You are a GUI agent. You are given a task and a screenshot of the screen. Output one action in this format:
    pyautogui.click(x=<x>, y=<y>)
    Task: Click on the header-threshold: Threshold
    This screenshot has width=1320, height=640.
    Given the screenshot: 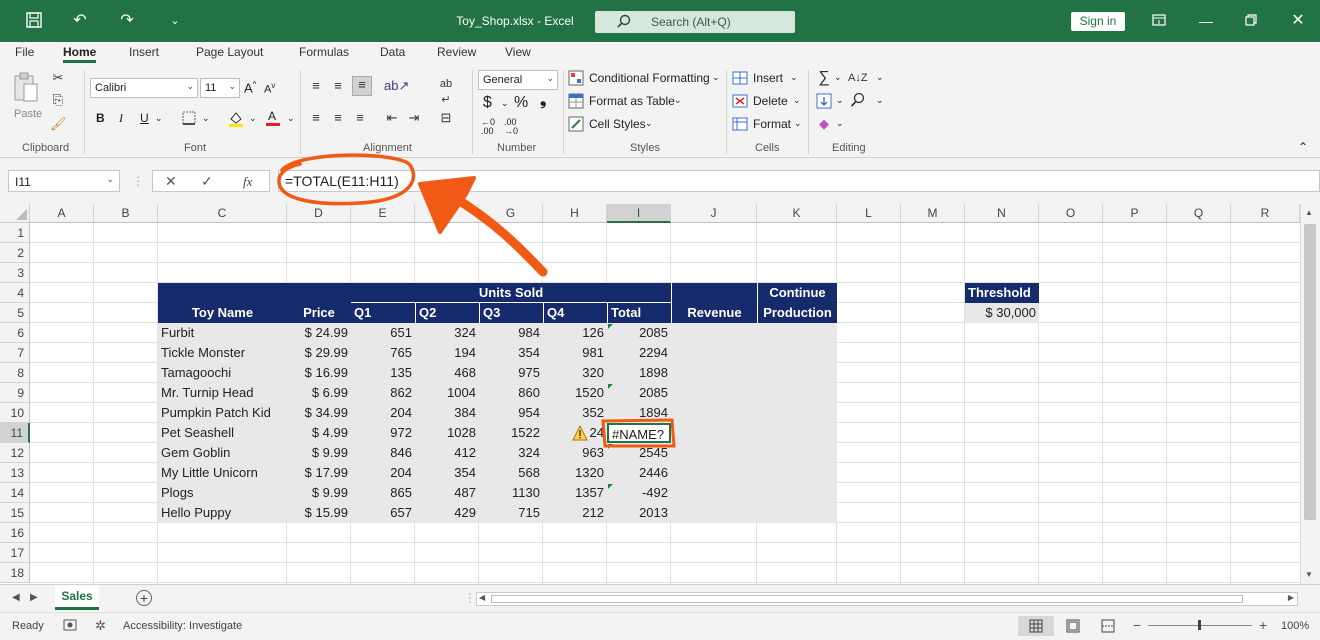 What is the action you would take?
    pyautogui.click(x=1002, y=293)
    